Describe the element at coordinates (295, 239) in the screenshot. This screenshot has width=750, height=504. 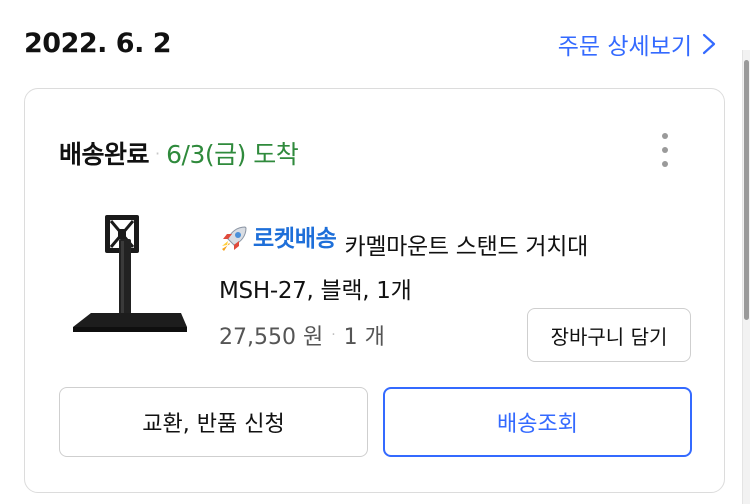
I see `rocket-badge-label: 로켓배송` at that location.